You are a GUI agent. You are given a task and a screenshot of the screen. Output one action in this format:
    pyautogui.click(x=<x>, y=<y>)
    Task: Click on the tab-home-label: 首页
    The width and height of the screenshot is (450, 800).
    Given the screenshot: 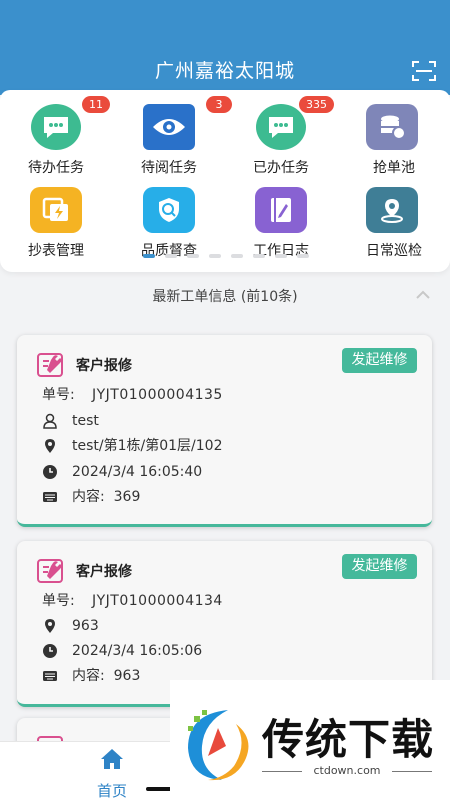 What is the action you would take?
    pyautogui.click(x=111, y=791)
    